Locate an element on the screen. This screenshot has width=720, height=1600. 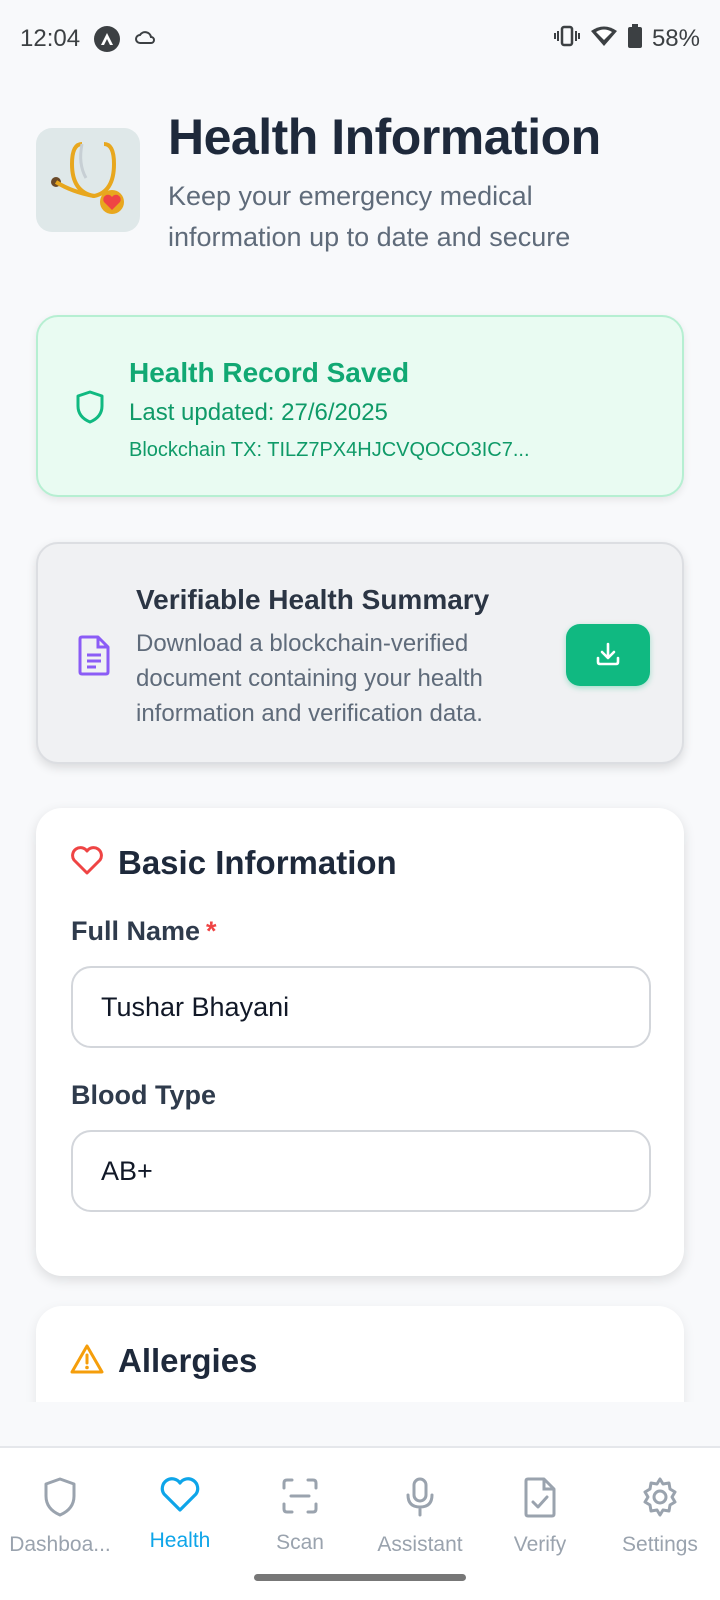
required-asterisk: * is located at coordinates (211, 931).